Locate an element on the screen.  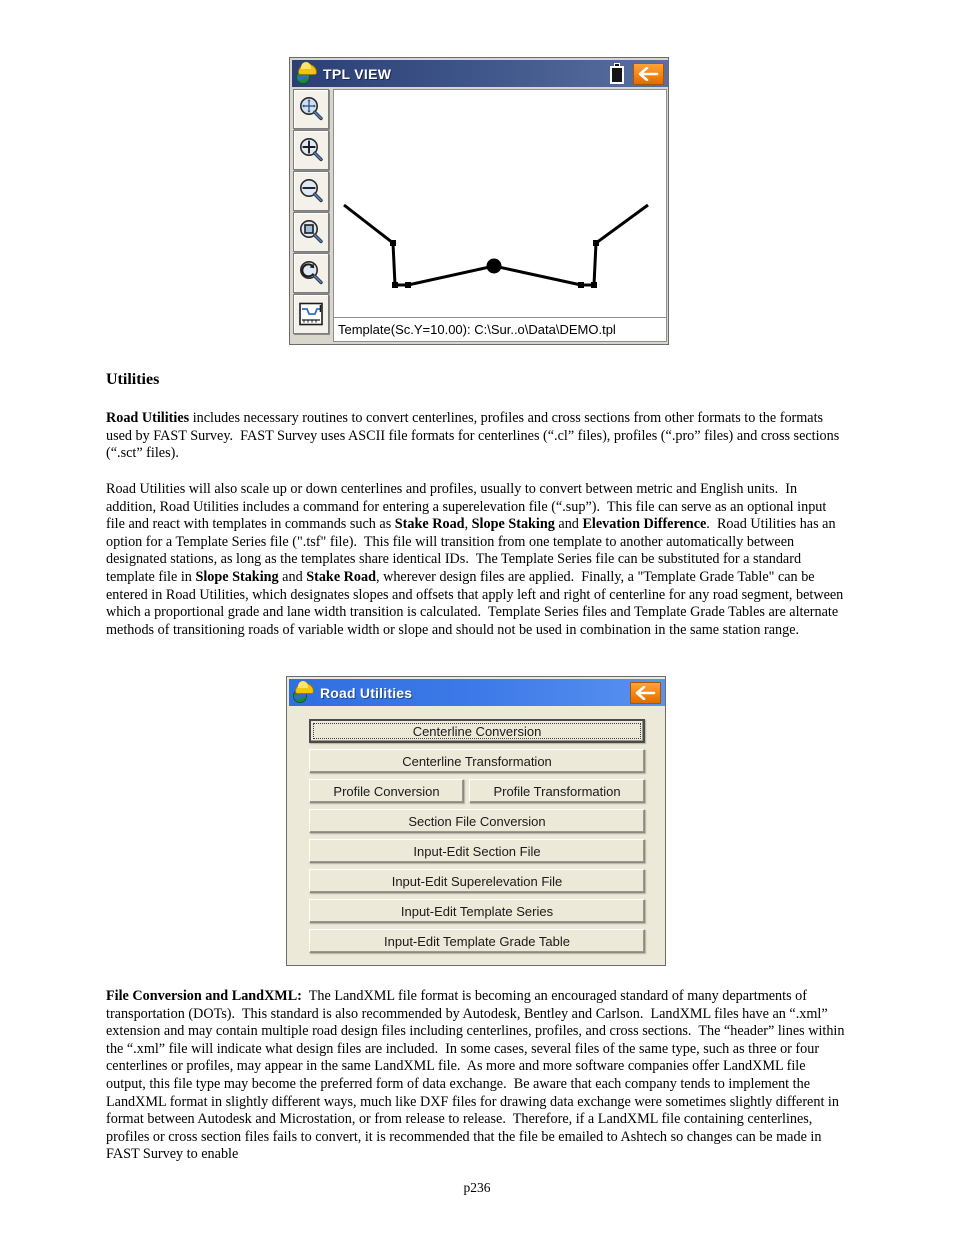
cross-section-drawing is located at coordinates (496, 245).